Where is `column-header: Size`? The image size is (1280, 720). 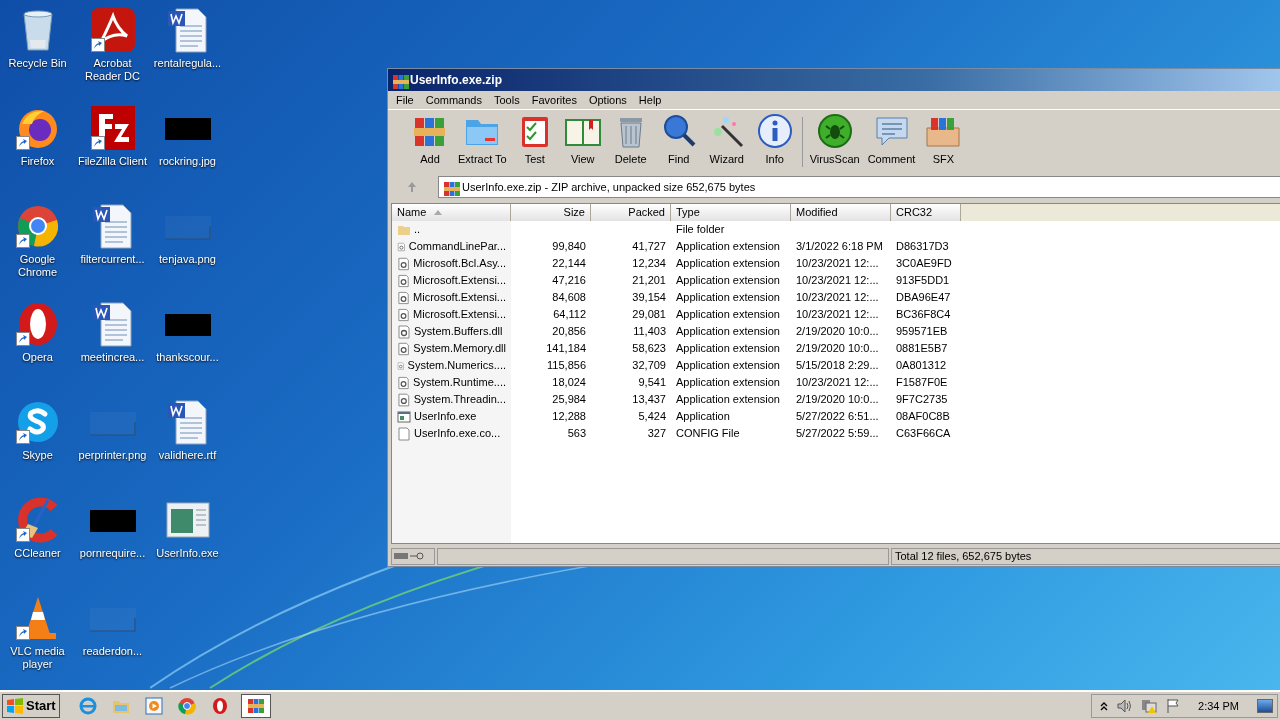 column-header: Size is located at coordinates (551, 212).